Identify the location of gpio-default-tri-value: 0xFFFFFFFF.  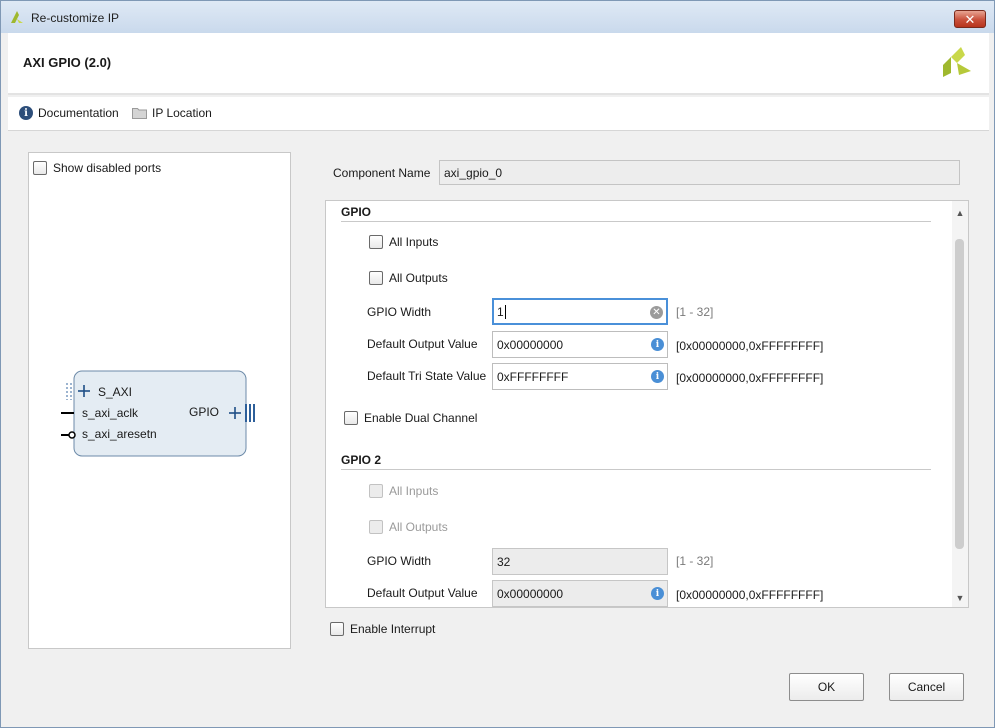
(533, 377).